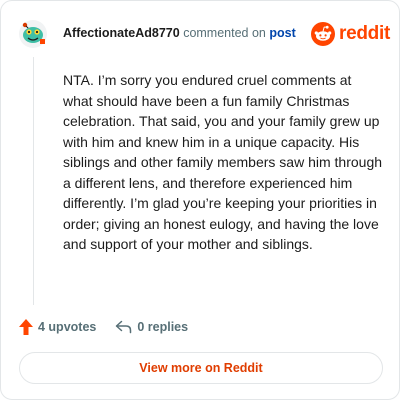 This screenshot has height=400, width=400. What do you see at coordinates (121, 33) in the screenshot?
I see `username-link: AffectionateAd8770` at bounding box center [121, 33].